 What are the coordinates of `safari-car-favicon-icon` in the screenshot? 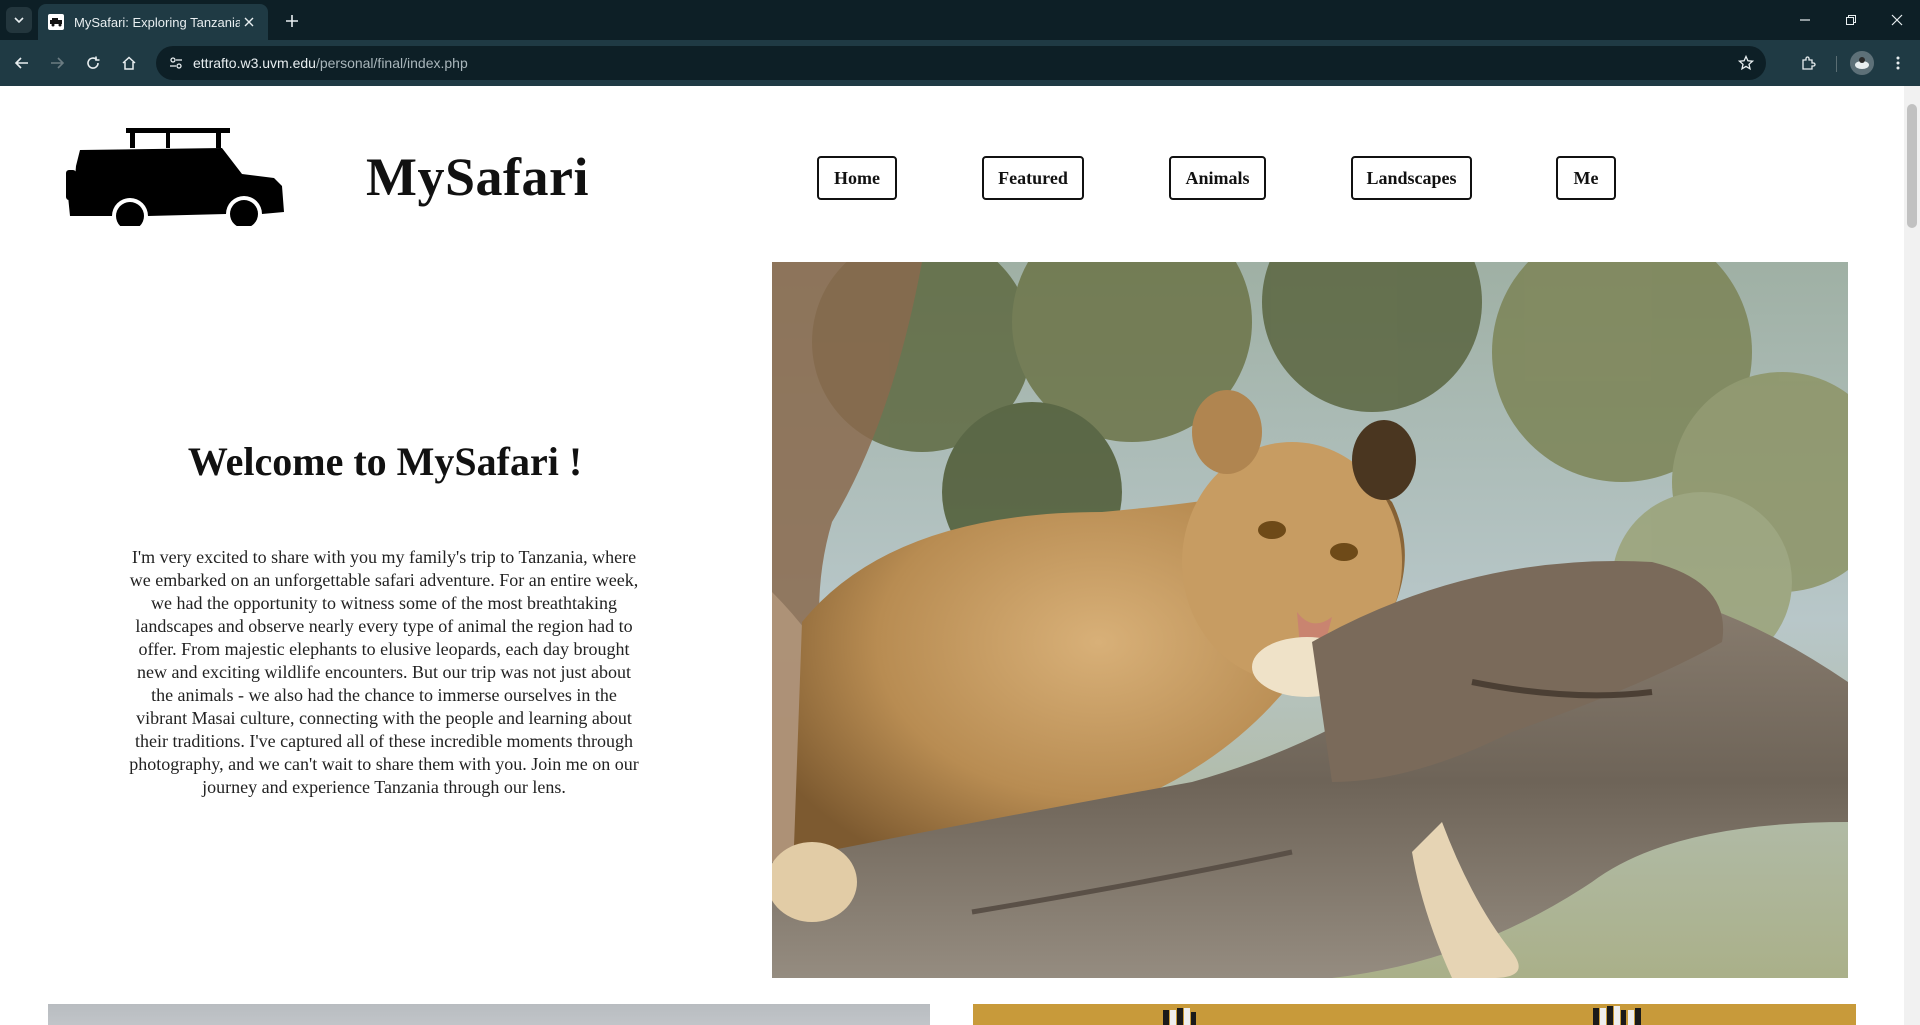 It's located at (56, 22).